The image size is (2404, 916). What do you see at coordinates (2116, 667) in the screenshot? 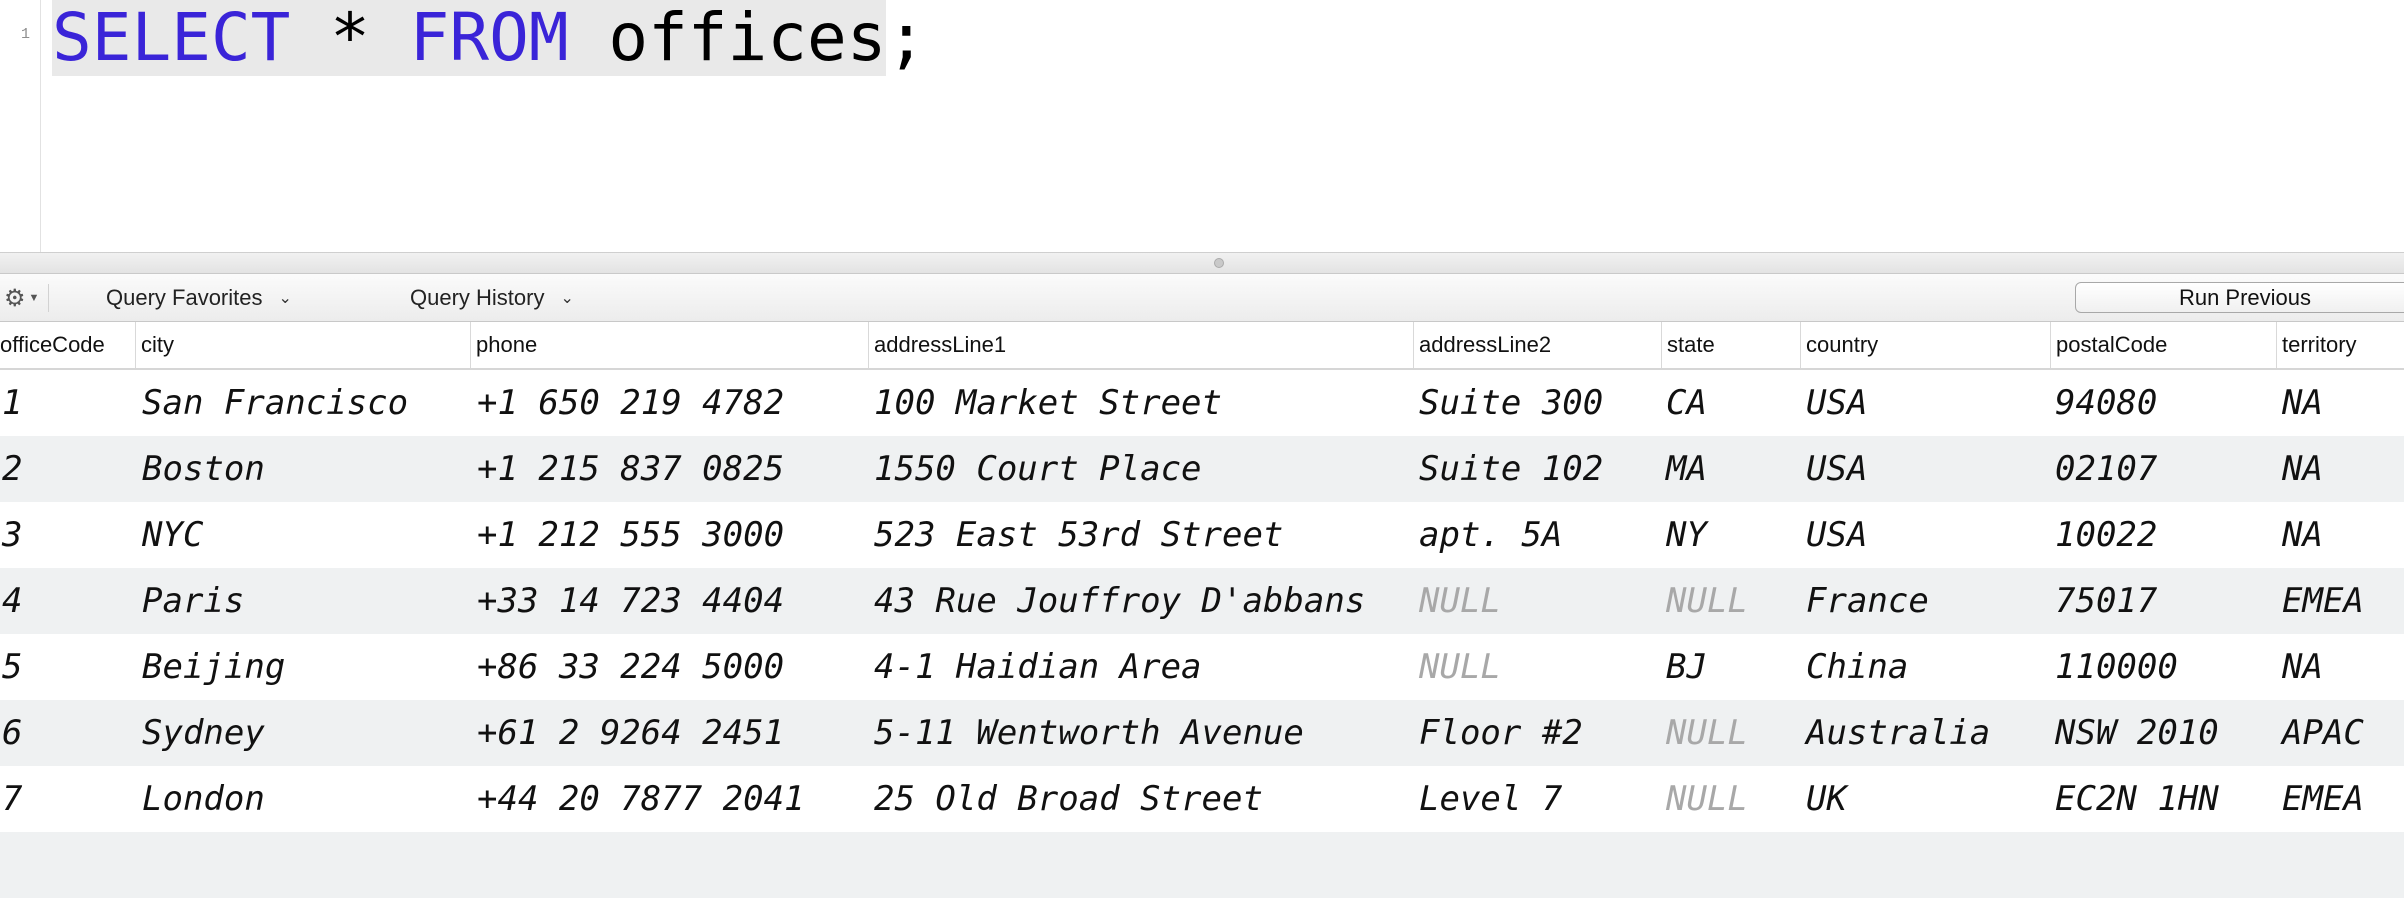
I see `cell-postalcode: 110000` at bounding box center [2116, 667].